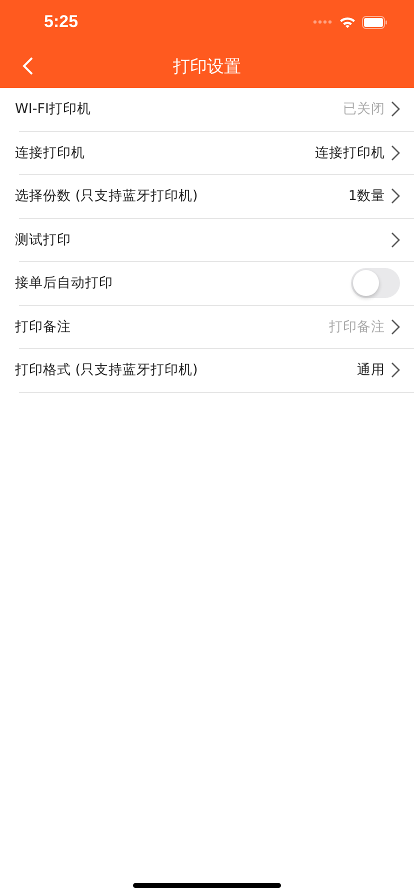  Describe the element at coordinates (366, 196) in the screenshot. I see `row-value: 1数量` at that location.